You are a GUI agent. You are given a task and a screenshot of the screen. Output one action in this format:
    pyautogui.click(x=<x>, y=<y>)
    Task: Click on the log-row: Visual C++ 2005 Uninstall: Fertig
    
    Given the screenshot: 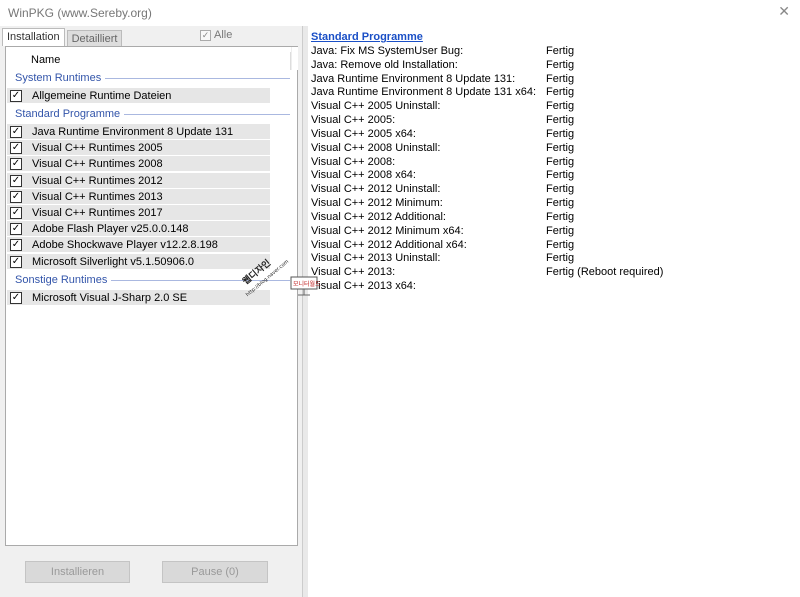 What is the action you would take?
    pyautogui.click(x=551, y=107)
    